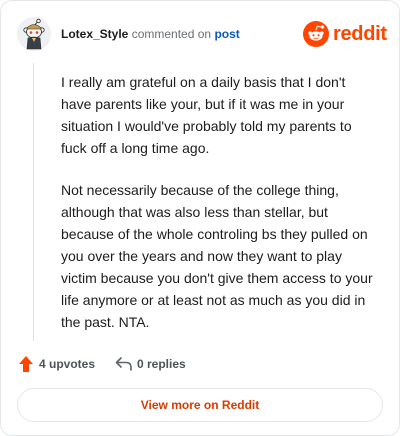 This screenshot has width=400, height=436. Describe the element at coordinates (94, 34) in the screenshot. I see `username-link: Lotex_Style` at that location.